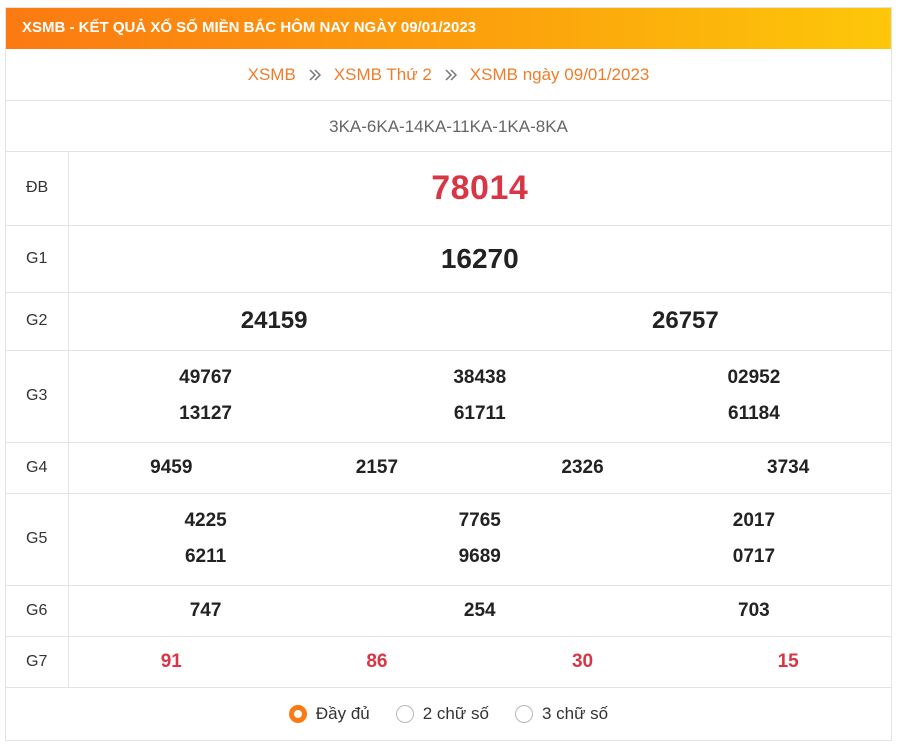 The width and height of the screenshot is (900, 750). I want to click on breadcrumb: XSMB XSMB Thứ 2 XSMB ngày 09/01/2023, so click(448, 75).